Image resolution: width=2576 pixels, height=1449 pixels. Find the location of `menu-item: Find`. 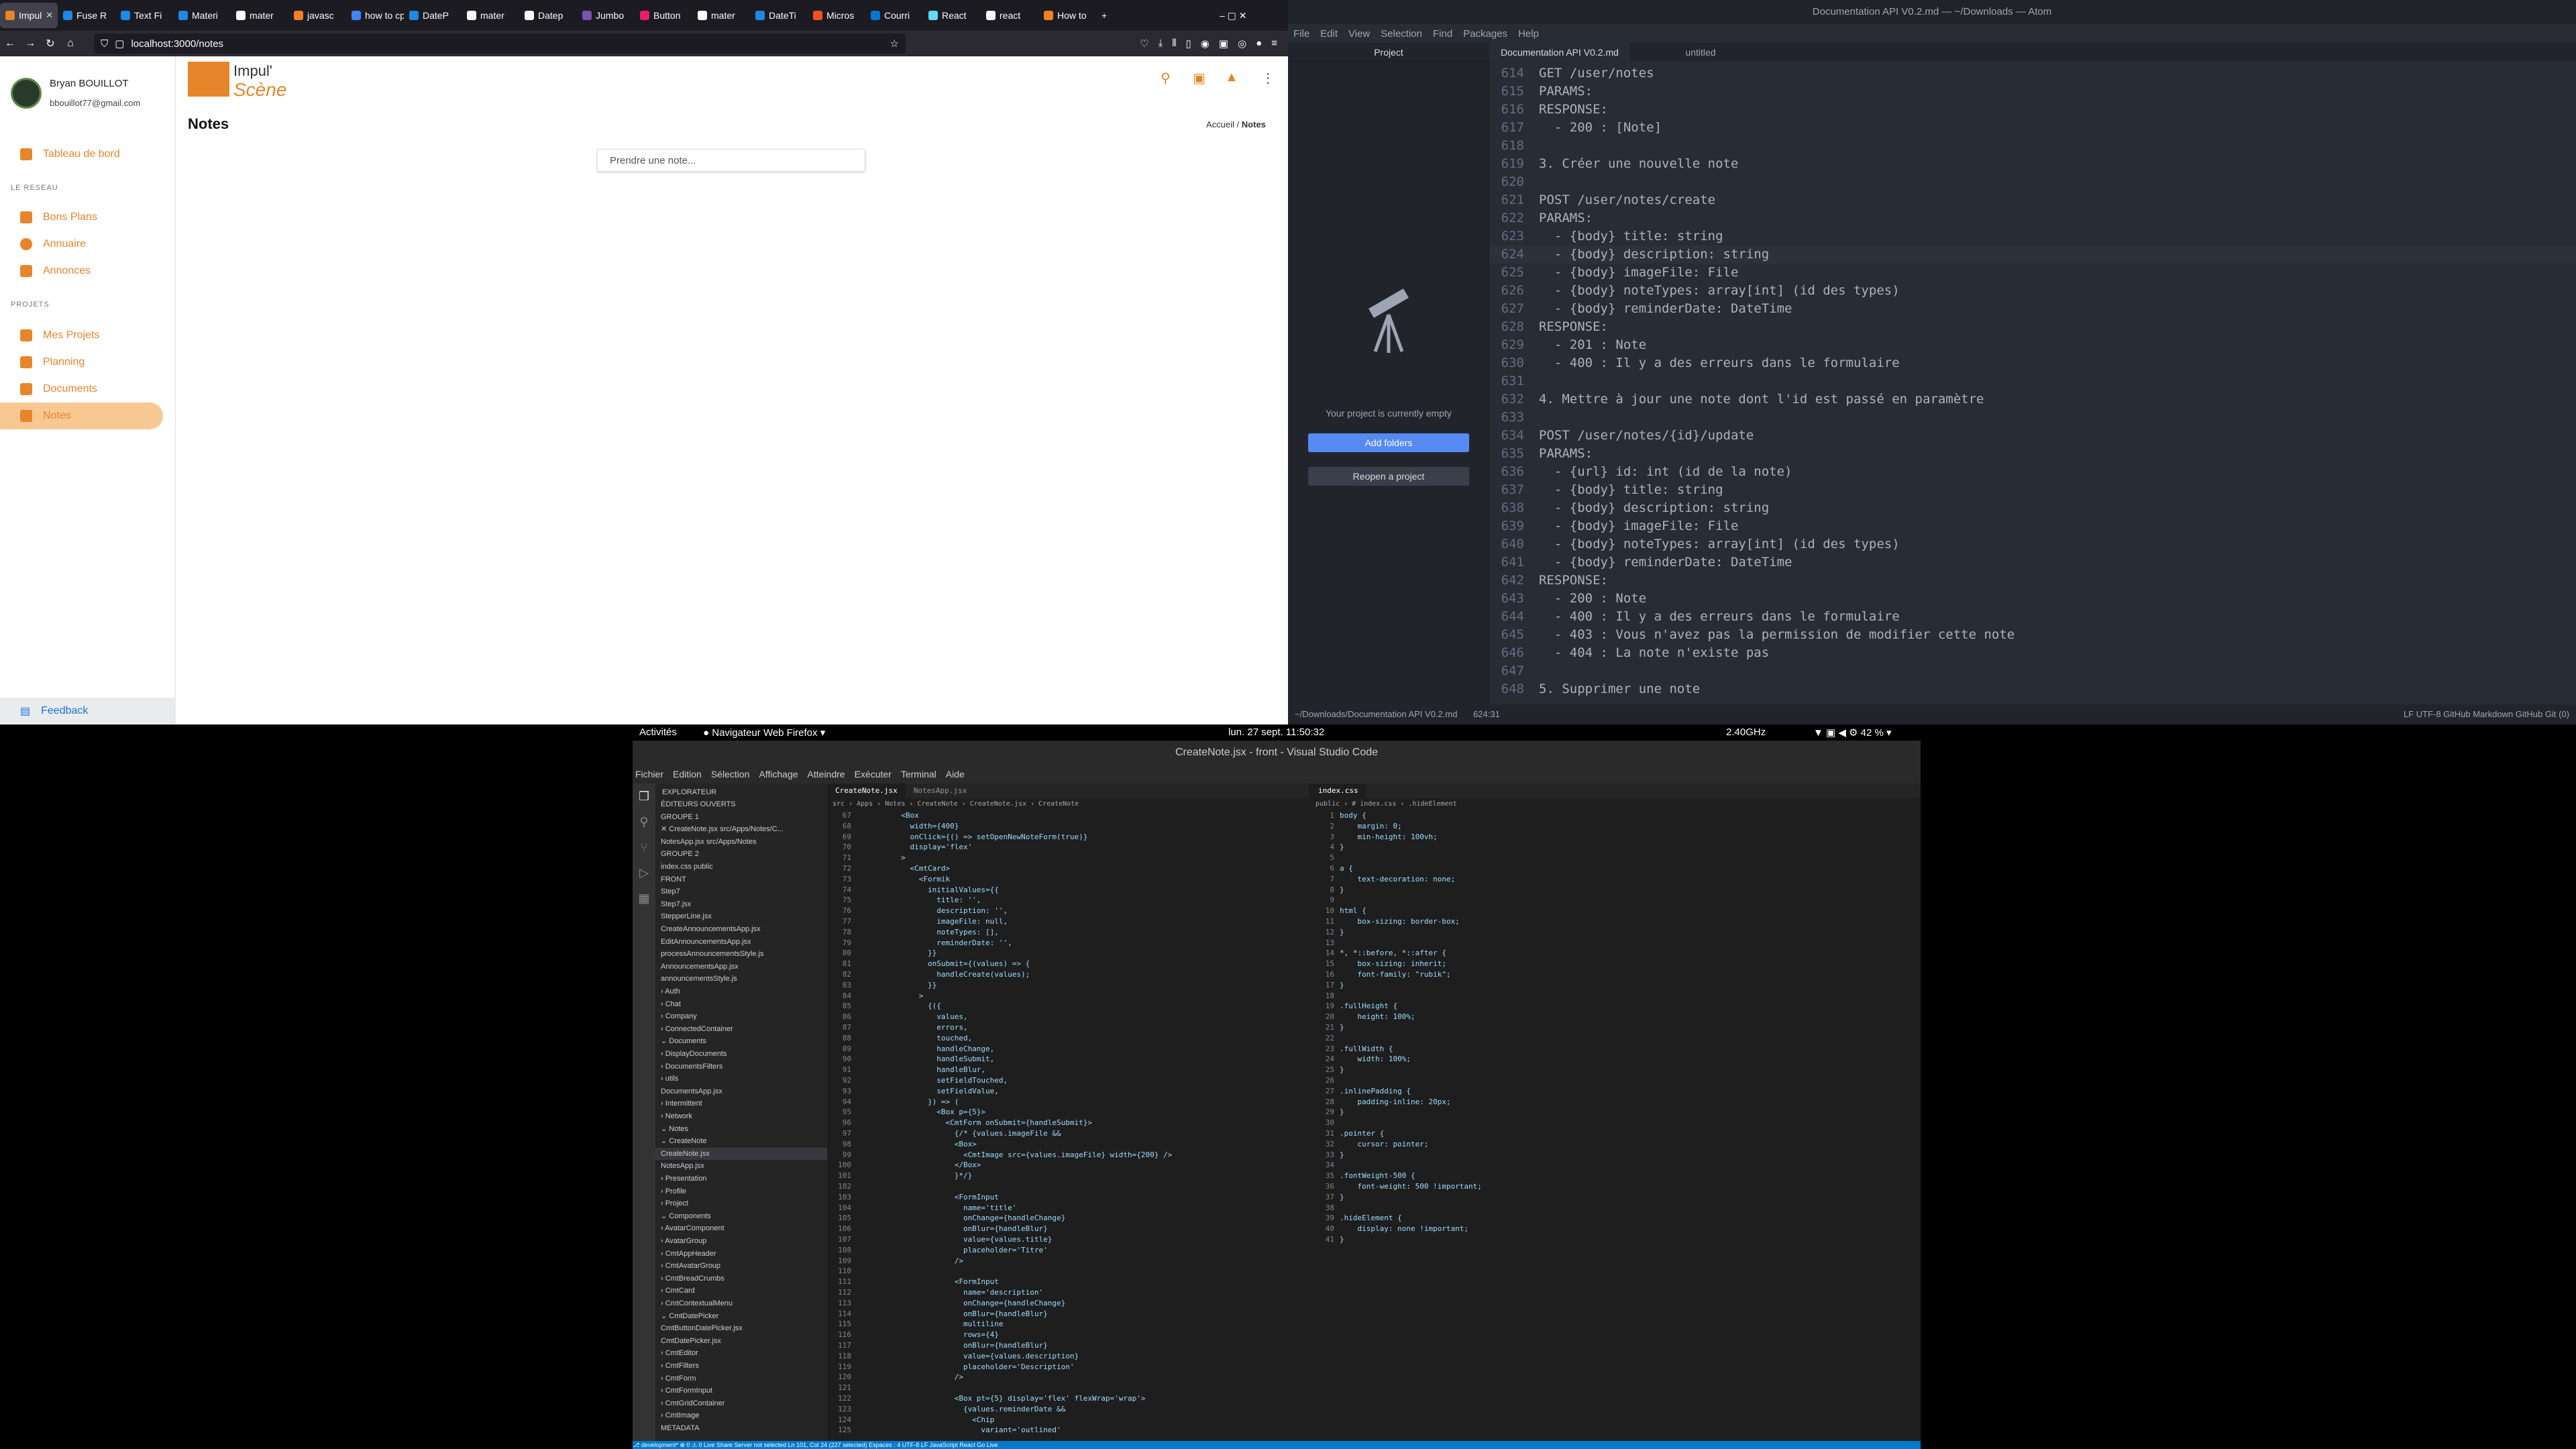

menu-item: Find is located at coordinates (1442, 34).